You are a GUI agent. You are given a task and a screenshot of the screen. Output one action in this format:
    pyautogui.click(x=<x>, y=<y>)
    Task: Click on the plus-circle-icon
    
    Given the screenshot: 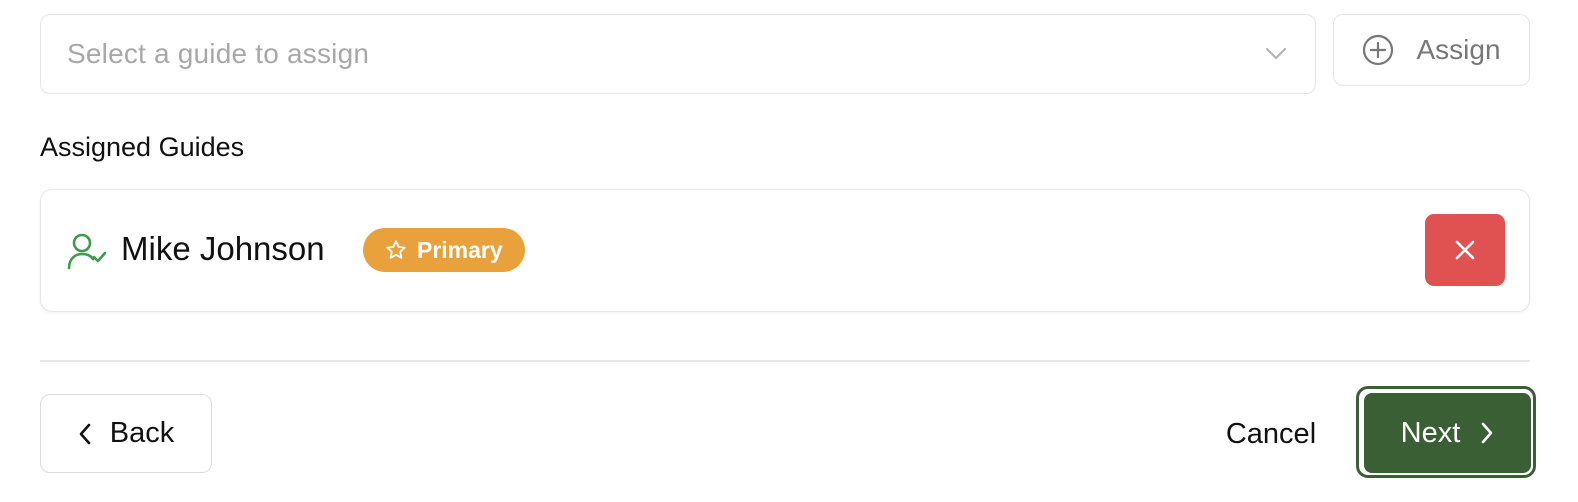 What is the action you would take?
    pyautogui.click(x=1378, y=50)
    